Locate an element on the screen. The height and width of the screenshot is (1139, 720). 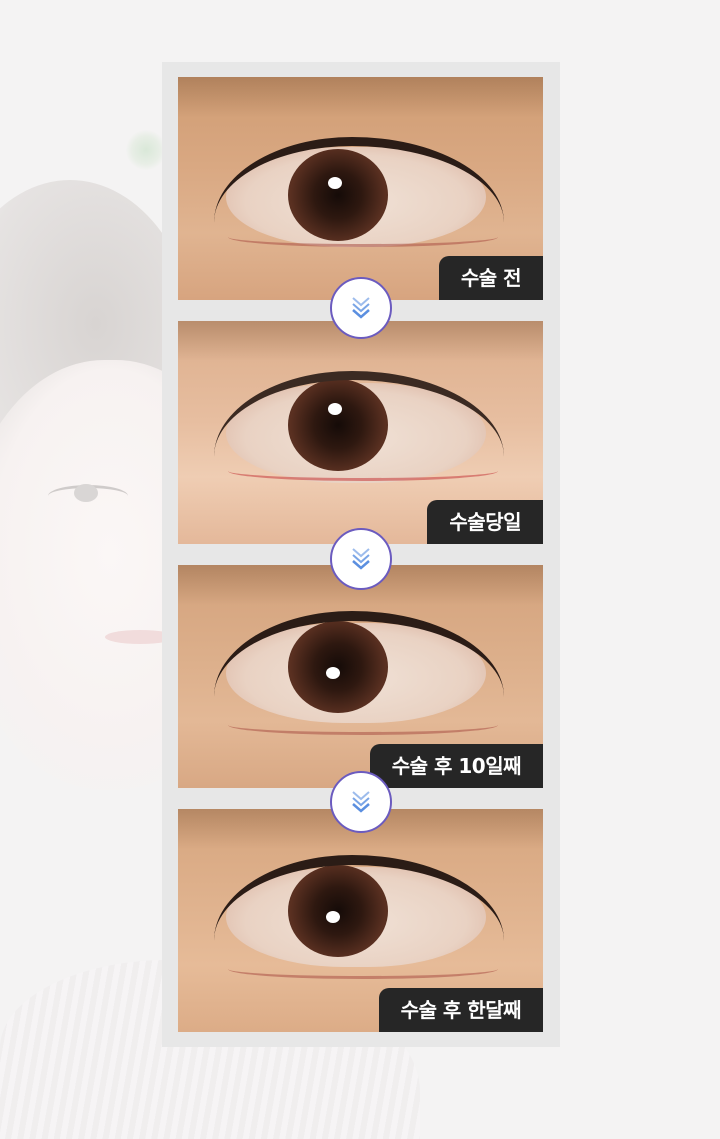
stage-surgery-day: 수술당일 is located at coordinates (360, 432).